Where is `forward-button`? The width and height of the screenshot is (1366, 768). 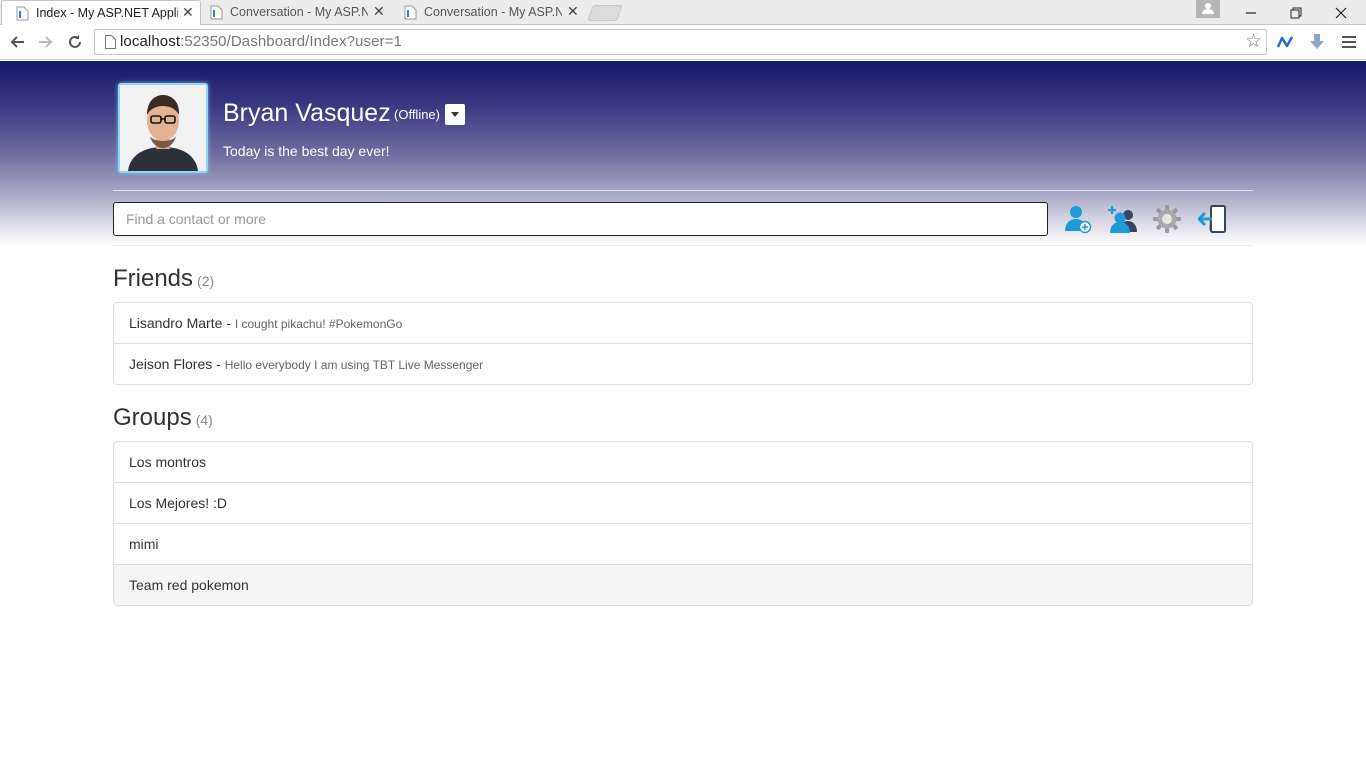 forward-button is located at coordinates (46, 42).